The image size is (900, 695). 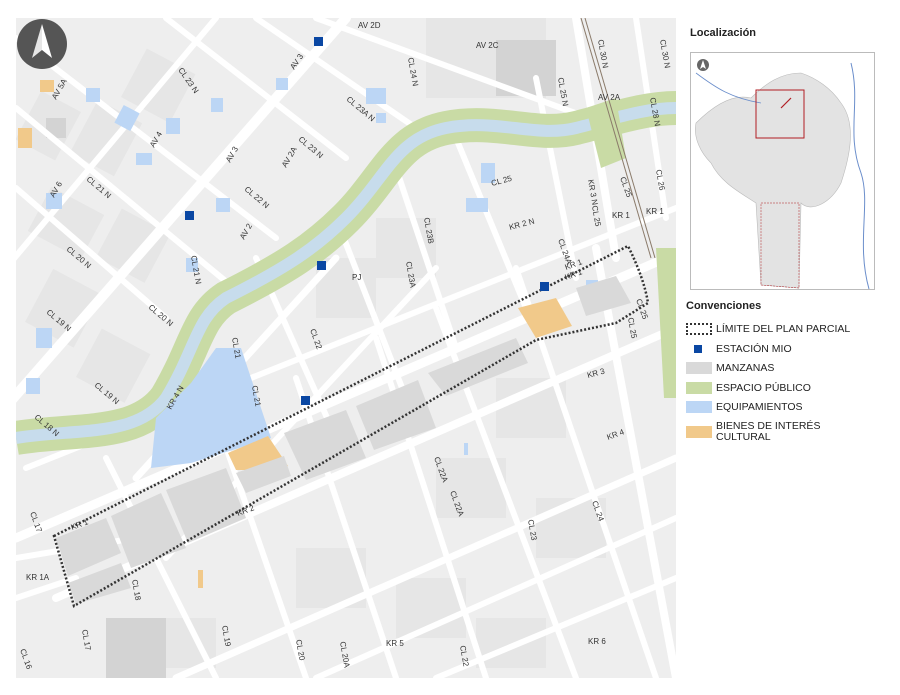 I want to click on street-label: AV 2D, so click(x=369, y=25).